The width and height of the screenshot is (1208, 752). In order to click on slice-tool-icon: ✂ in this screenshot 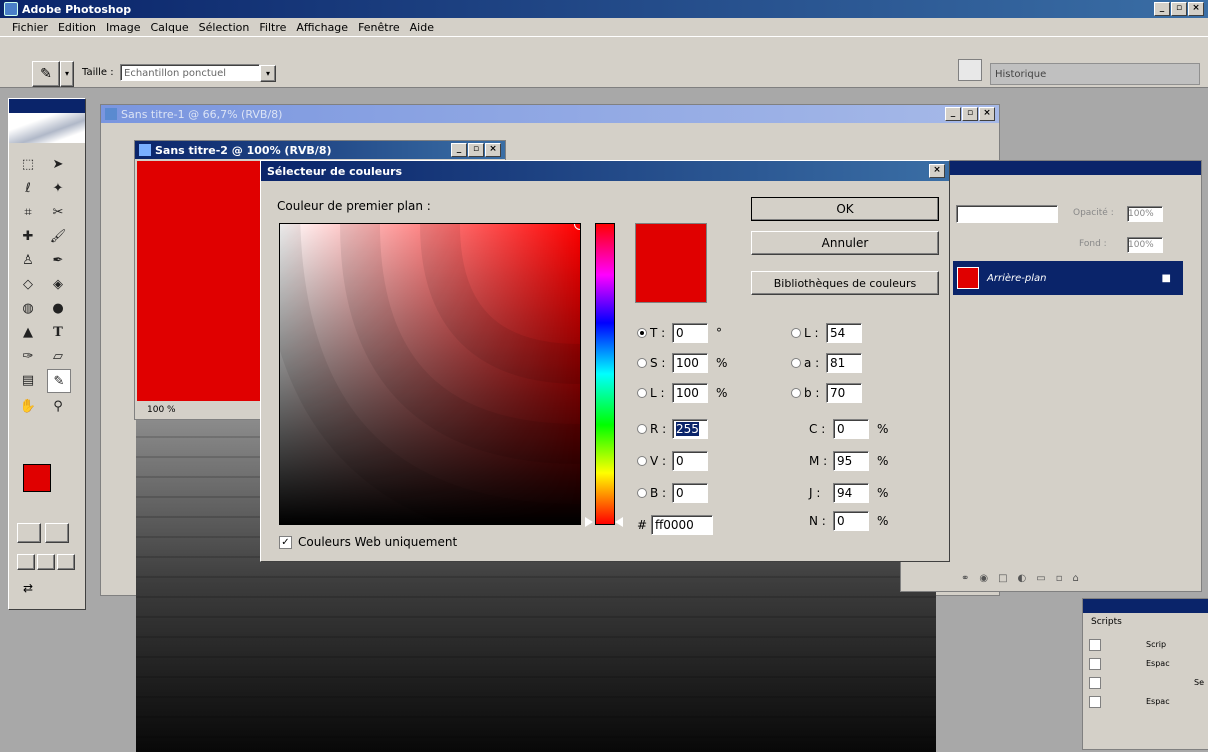, I will do `click(58, 212)`.